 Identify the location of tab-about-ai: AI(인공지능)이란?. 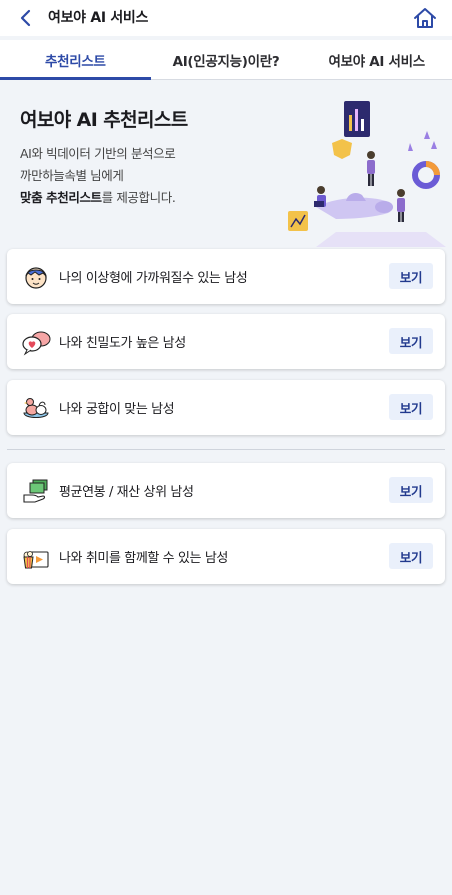
(226, 59).